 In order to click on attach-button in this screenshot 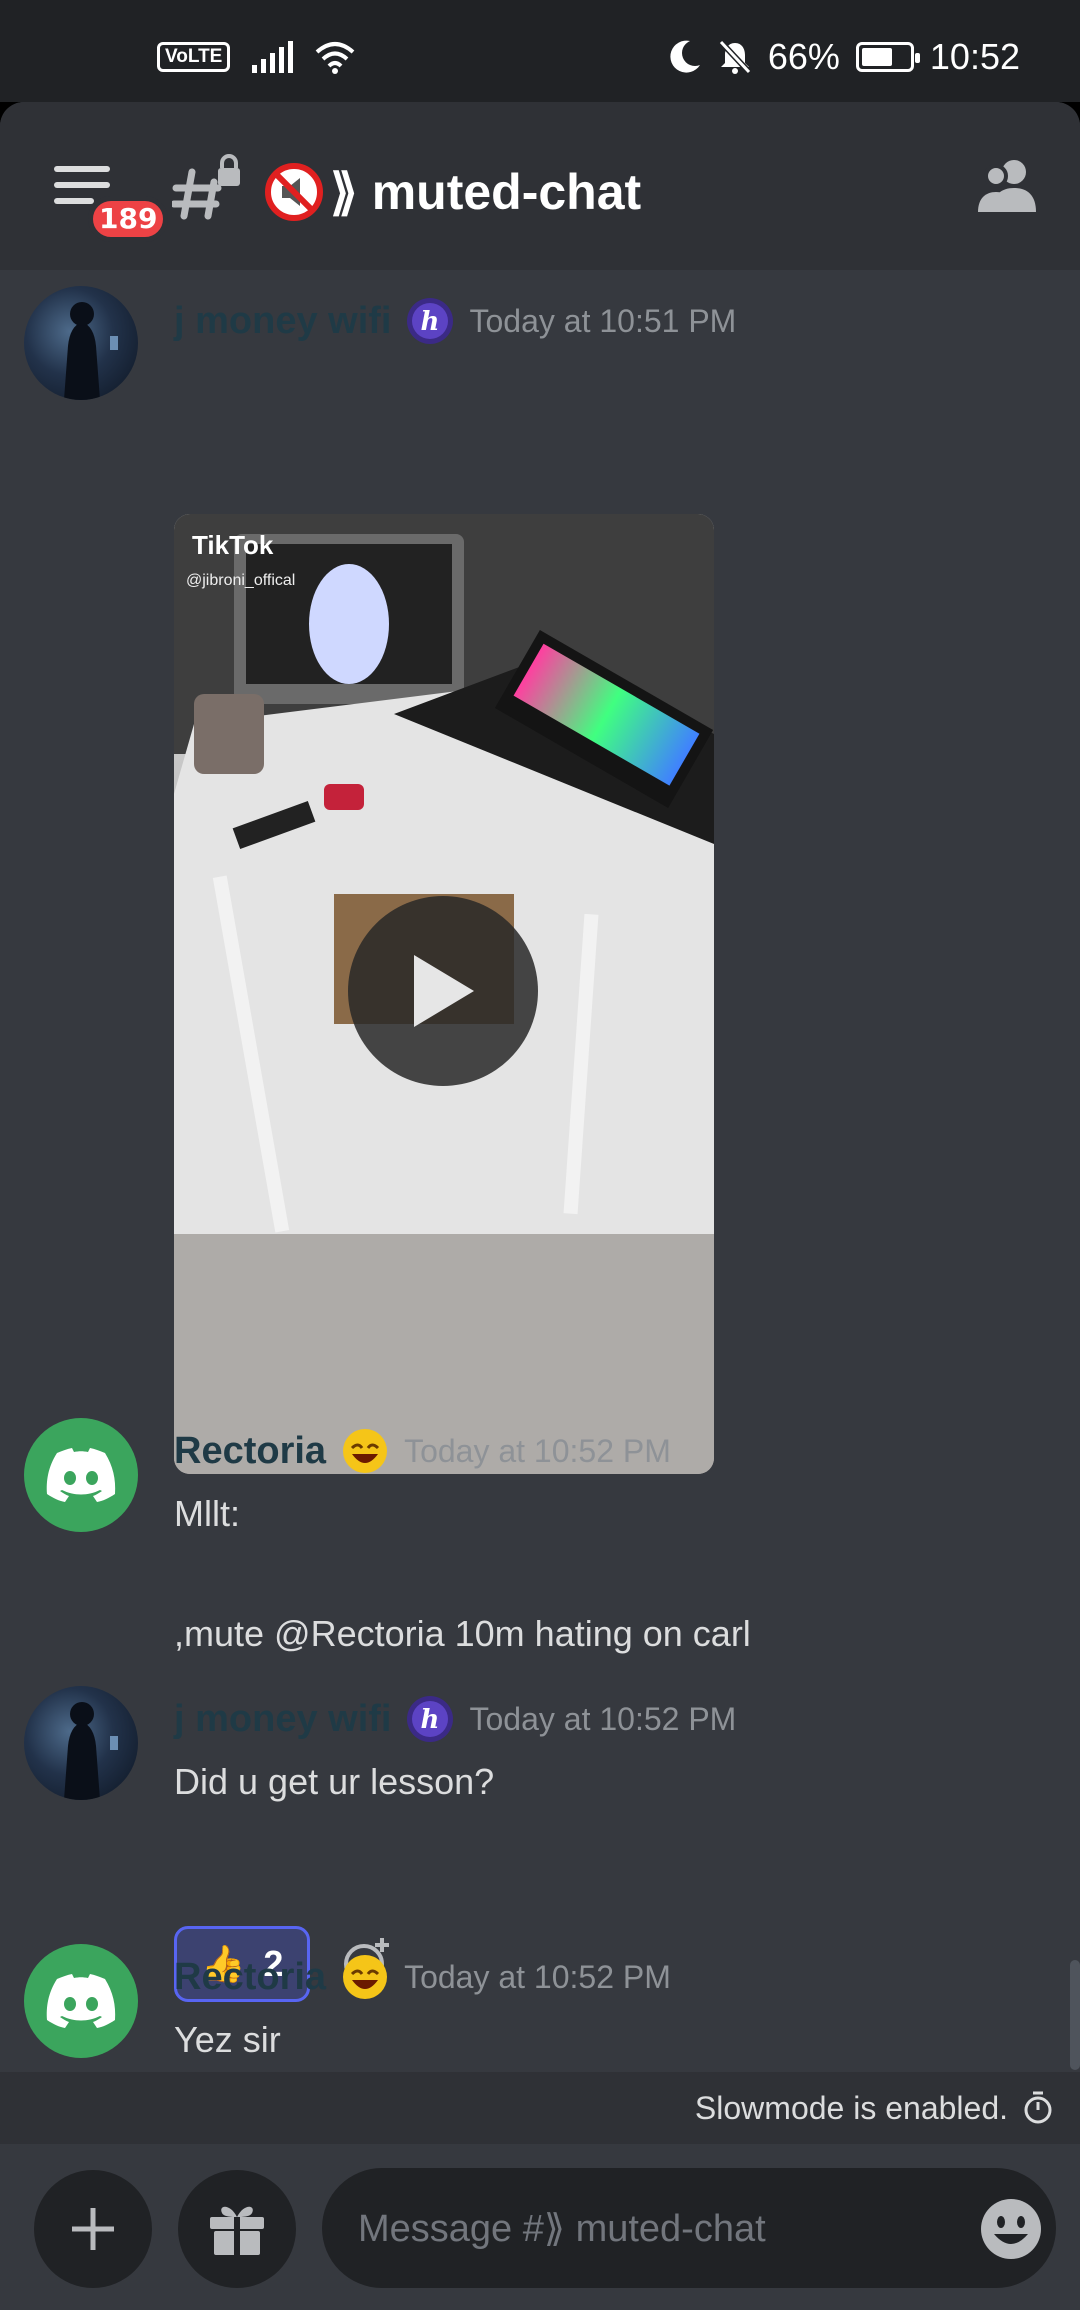, I will do `click(93, 2229)`.